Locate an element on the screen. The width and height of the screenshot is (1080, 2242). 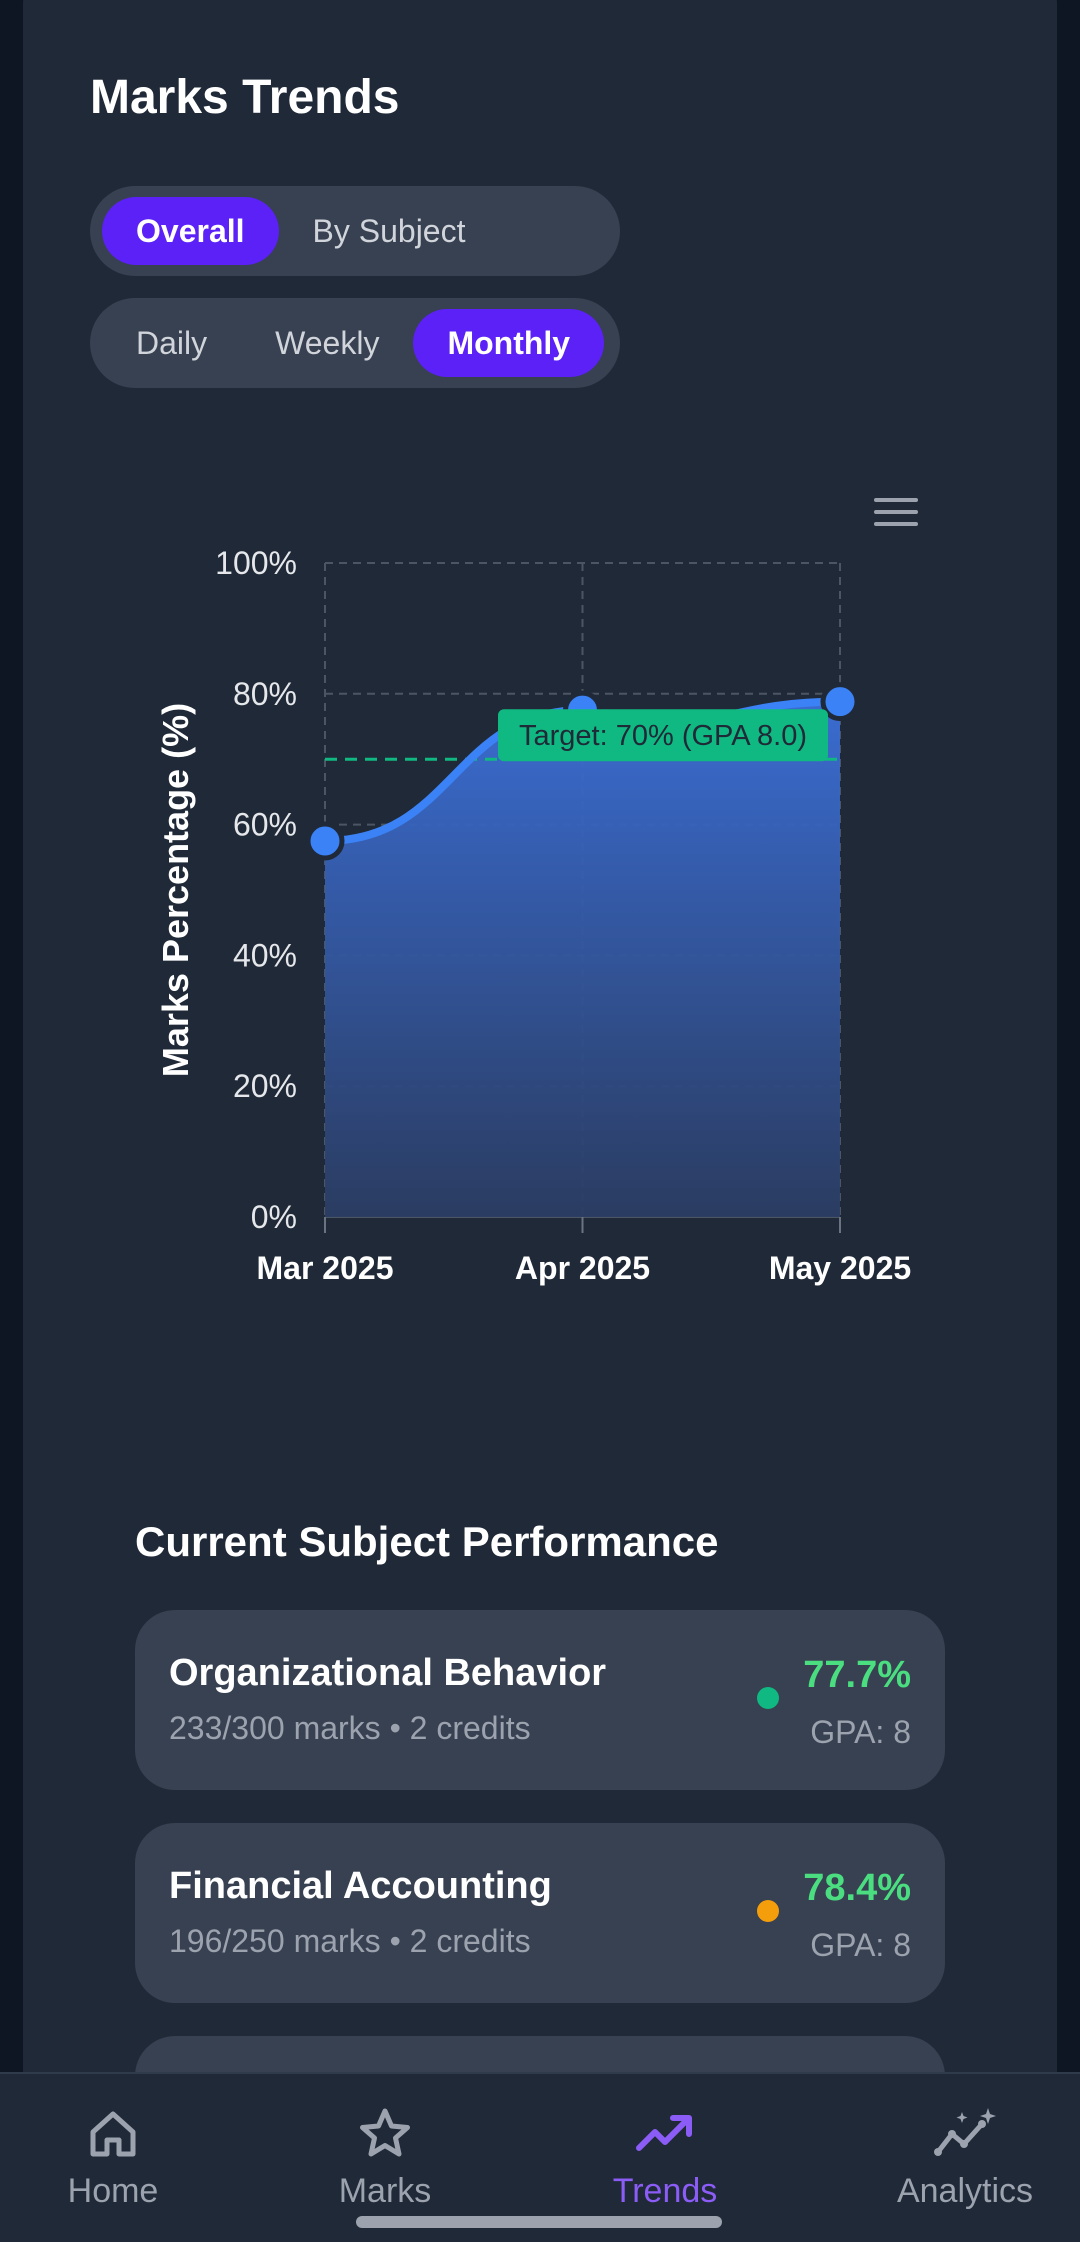
toggle-overall: Overall is located at coordinates (190, 231).